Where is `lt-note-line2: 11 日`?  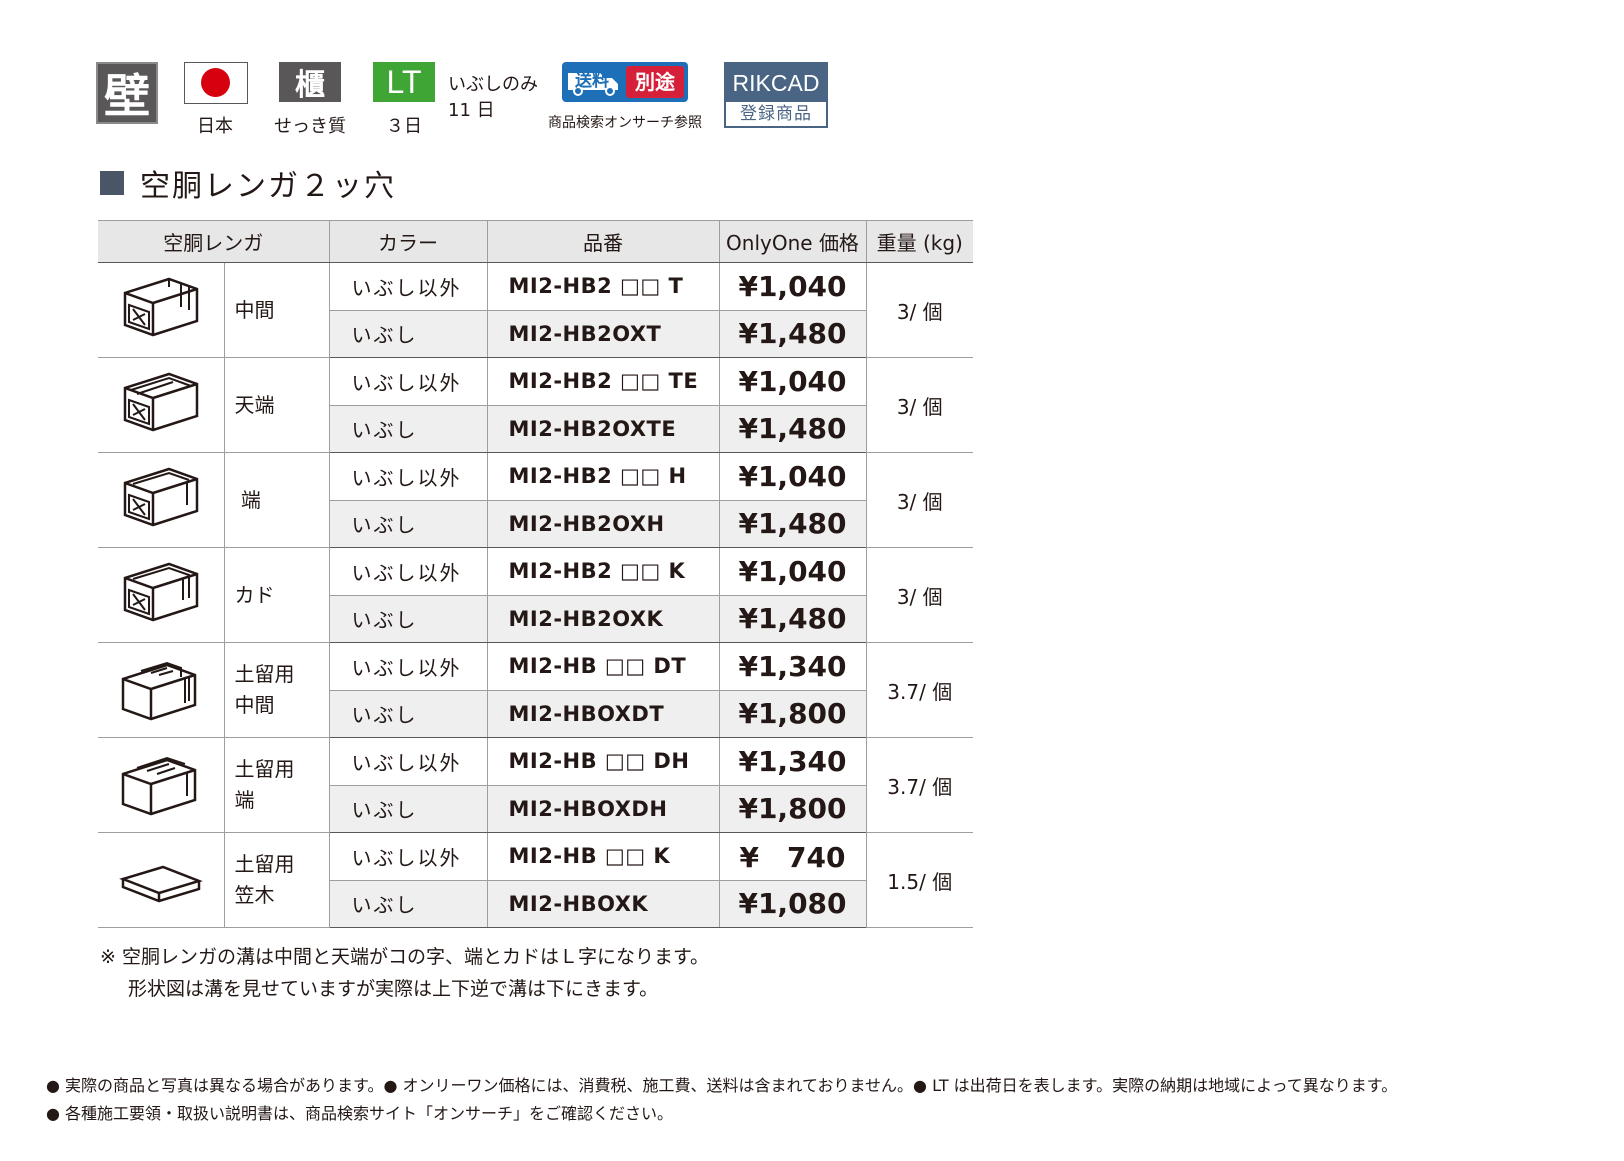
lt-note-line2: 11 日 is located at coordinates (471, 110).